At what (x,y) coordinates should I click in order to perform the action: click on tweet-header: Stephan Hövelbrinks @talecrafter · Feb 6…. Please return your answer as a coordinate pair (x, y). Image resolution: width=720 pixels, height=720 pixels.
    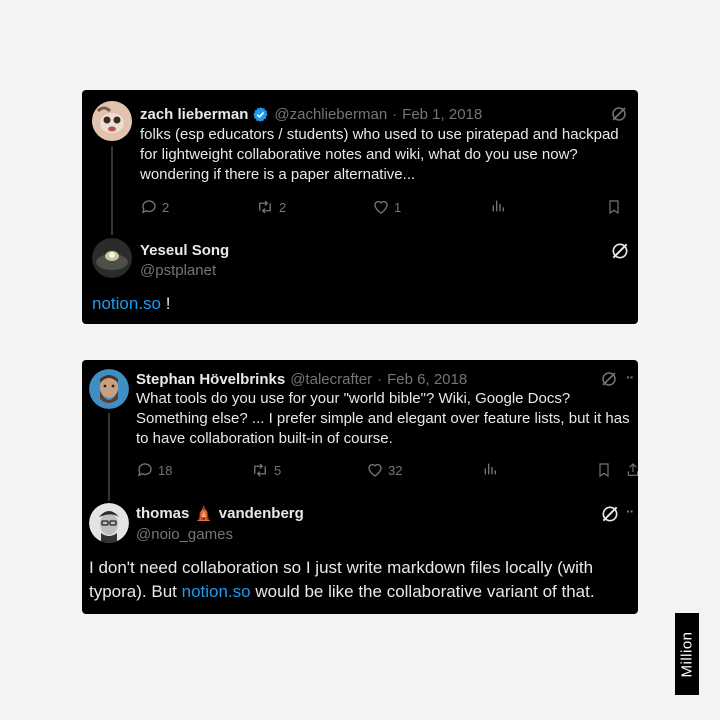
    Looking at the image, I should click on (301, 379).